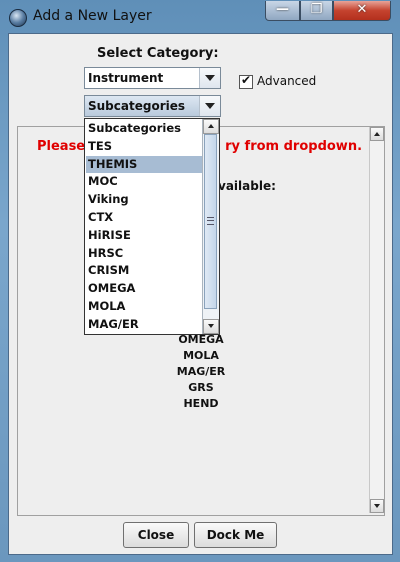 This screenshot has width=400, height=562. I want to click on dropdown-option: MOLA, so click(145, 307).